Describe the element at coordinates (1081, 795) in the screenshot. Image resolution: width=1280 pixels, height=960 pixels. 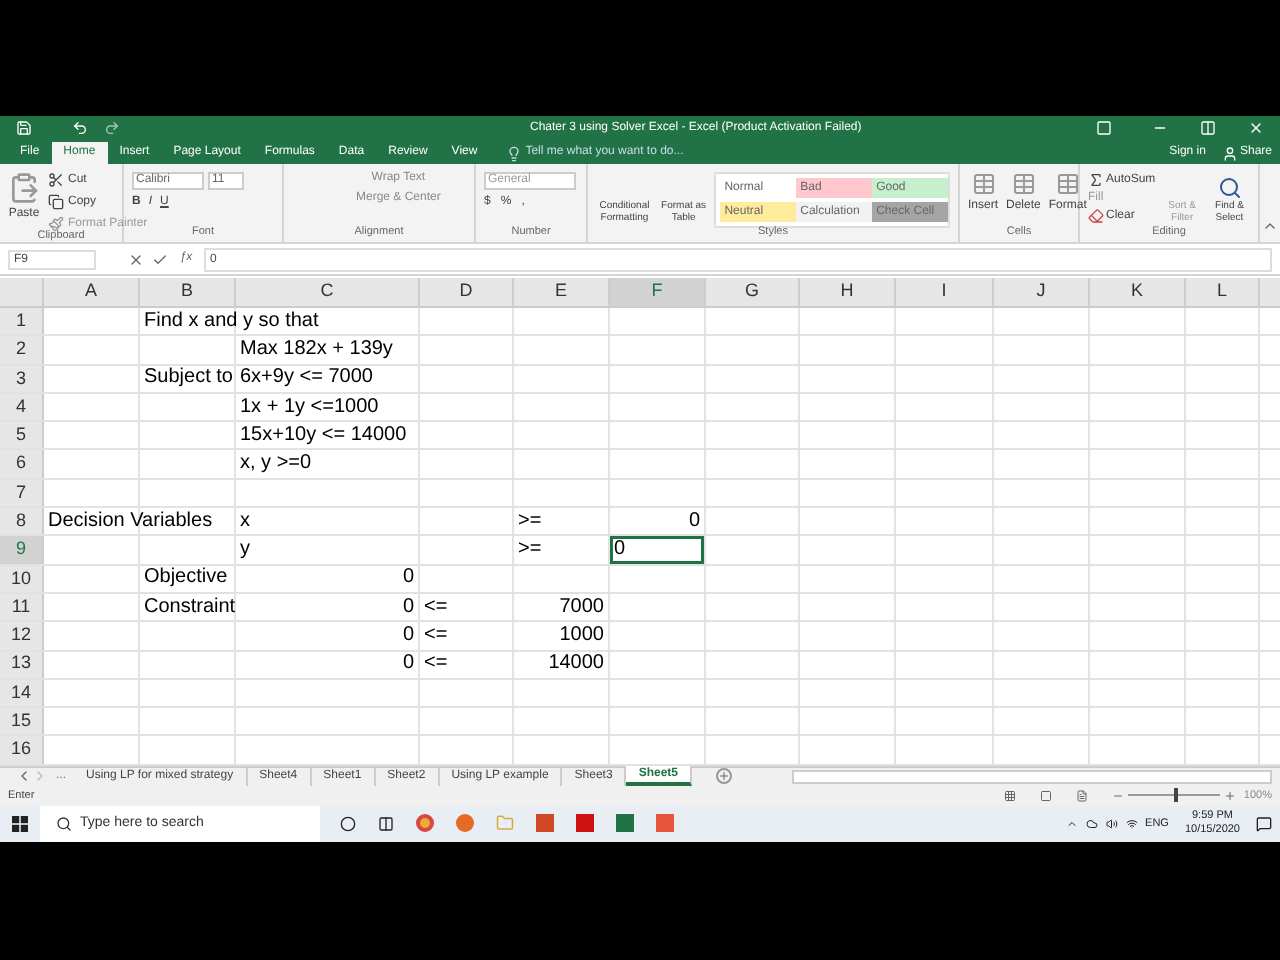
I see `page-break-icon` at that location.